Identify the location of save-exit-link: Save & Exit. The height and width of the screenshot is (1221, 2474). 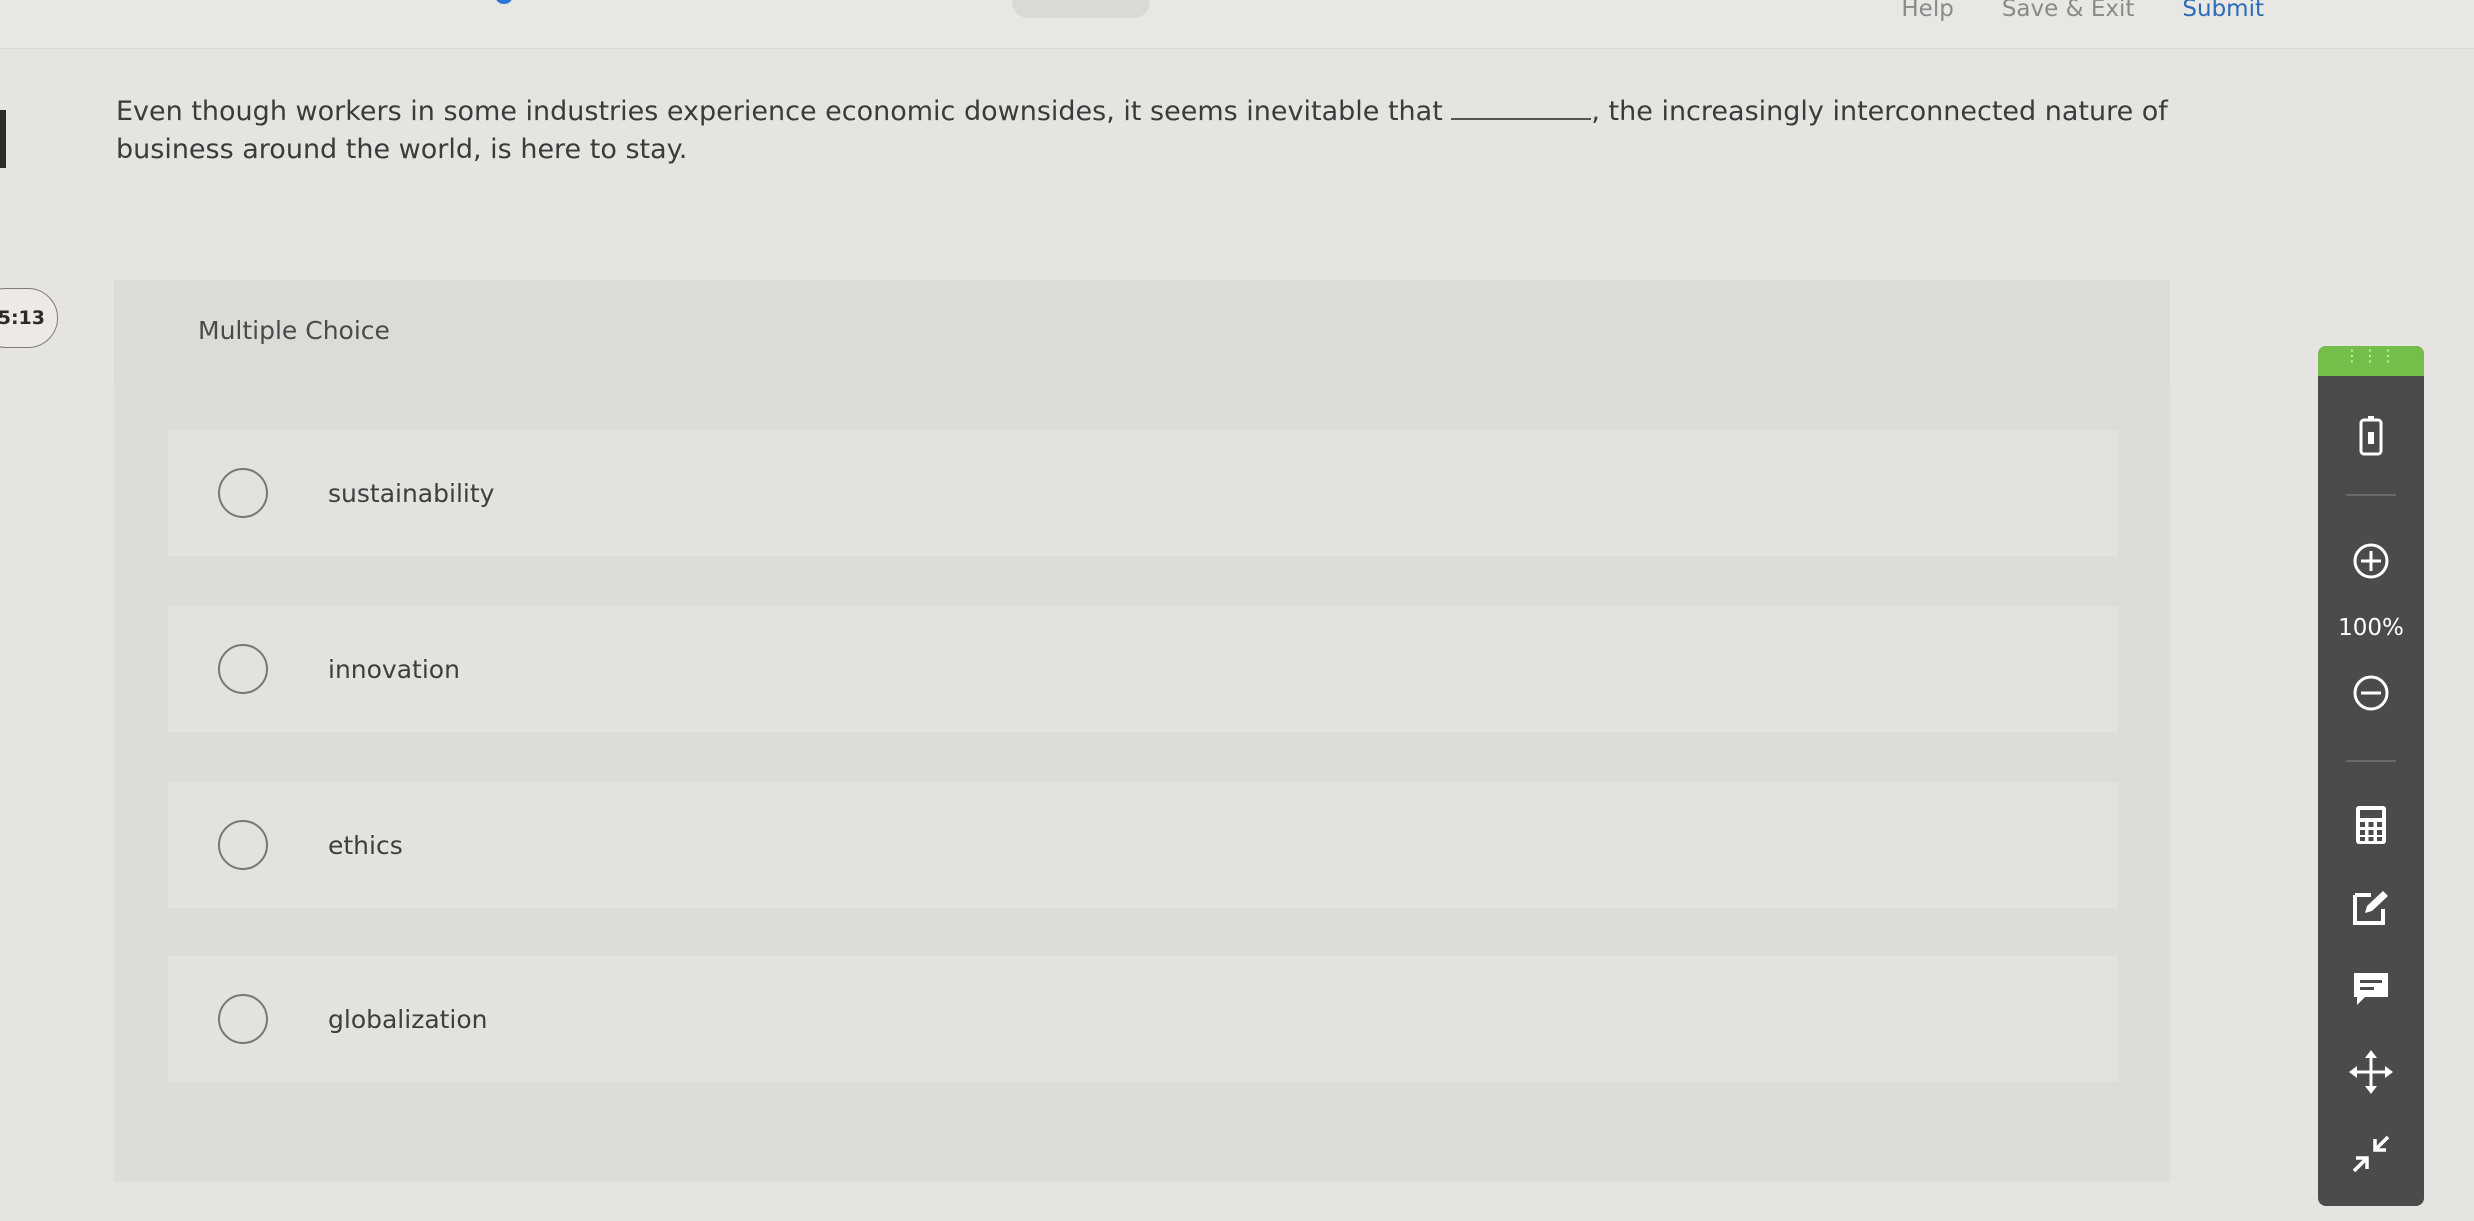
(2068, 11).